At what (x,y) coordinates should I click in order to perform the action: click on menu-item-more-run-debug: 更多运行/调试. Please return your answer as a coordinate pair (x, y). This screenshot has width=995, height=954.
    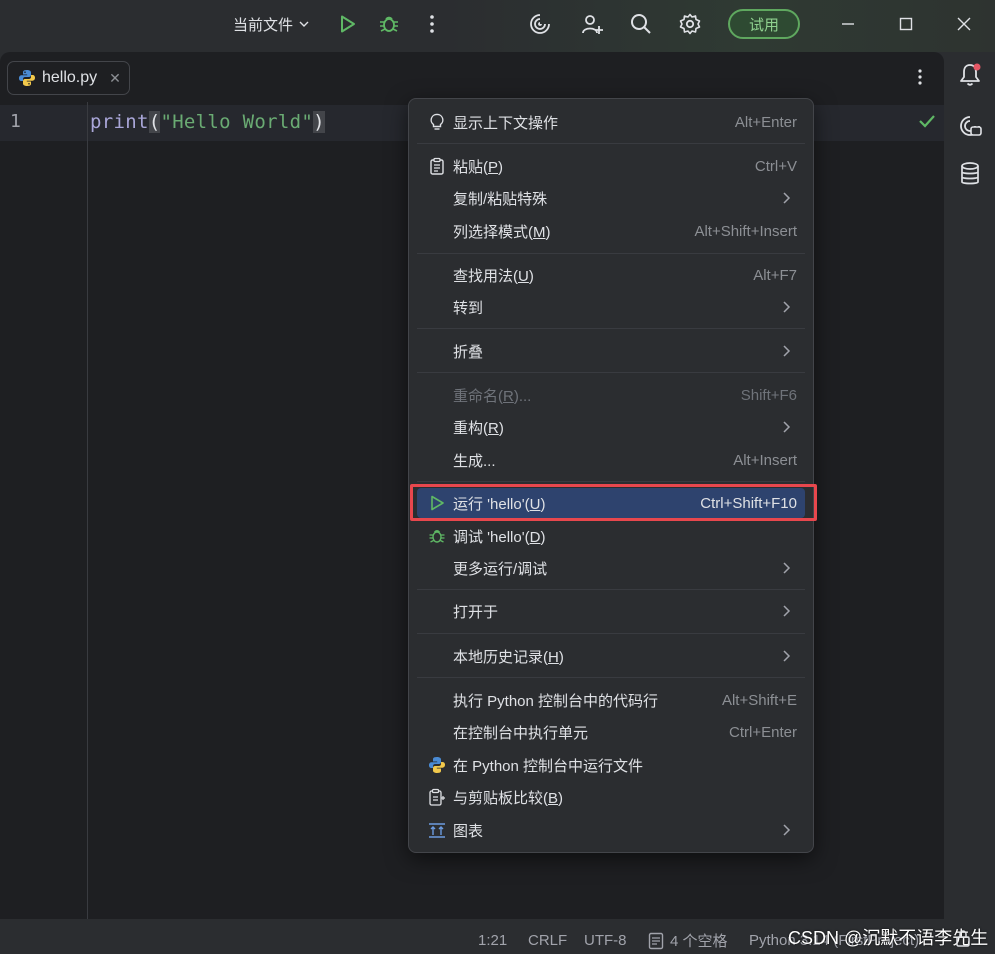
    Looking at the image, I should click on (611, 568).